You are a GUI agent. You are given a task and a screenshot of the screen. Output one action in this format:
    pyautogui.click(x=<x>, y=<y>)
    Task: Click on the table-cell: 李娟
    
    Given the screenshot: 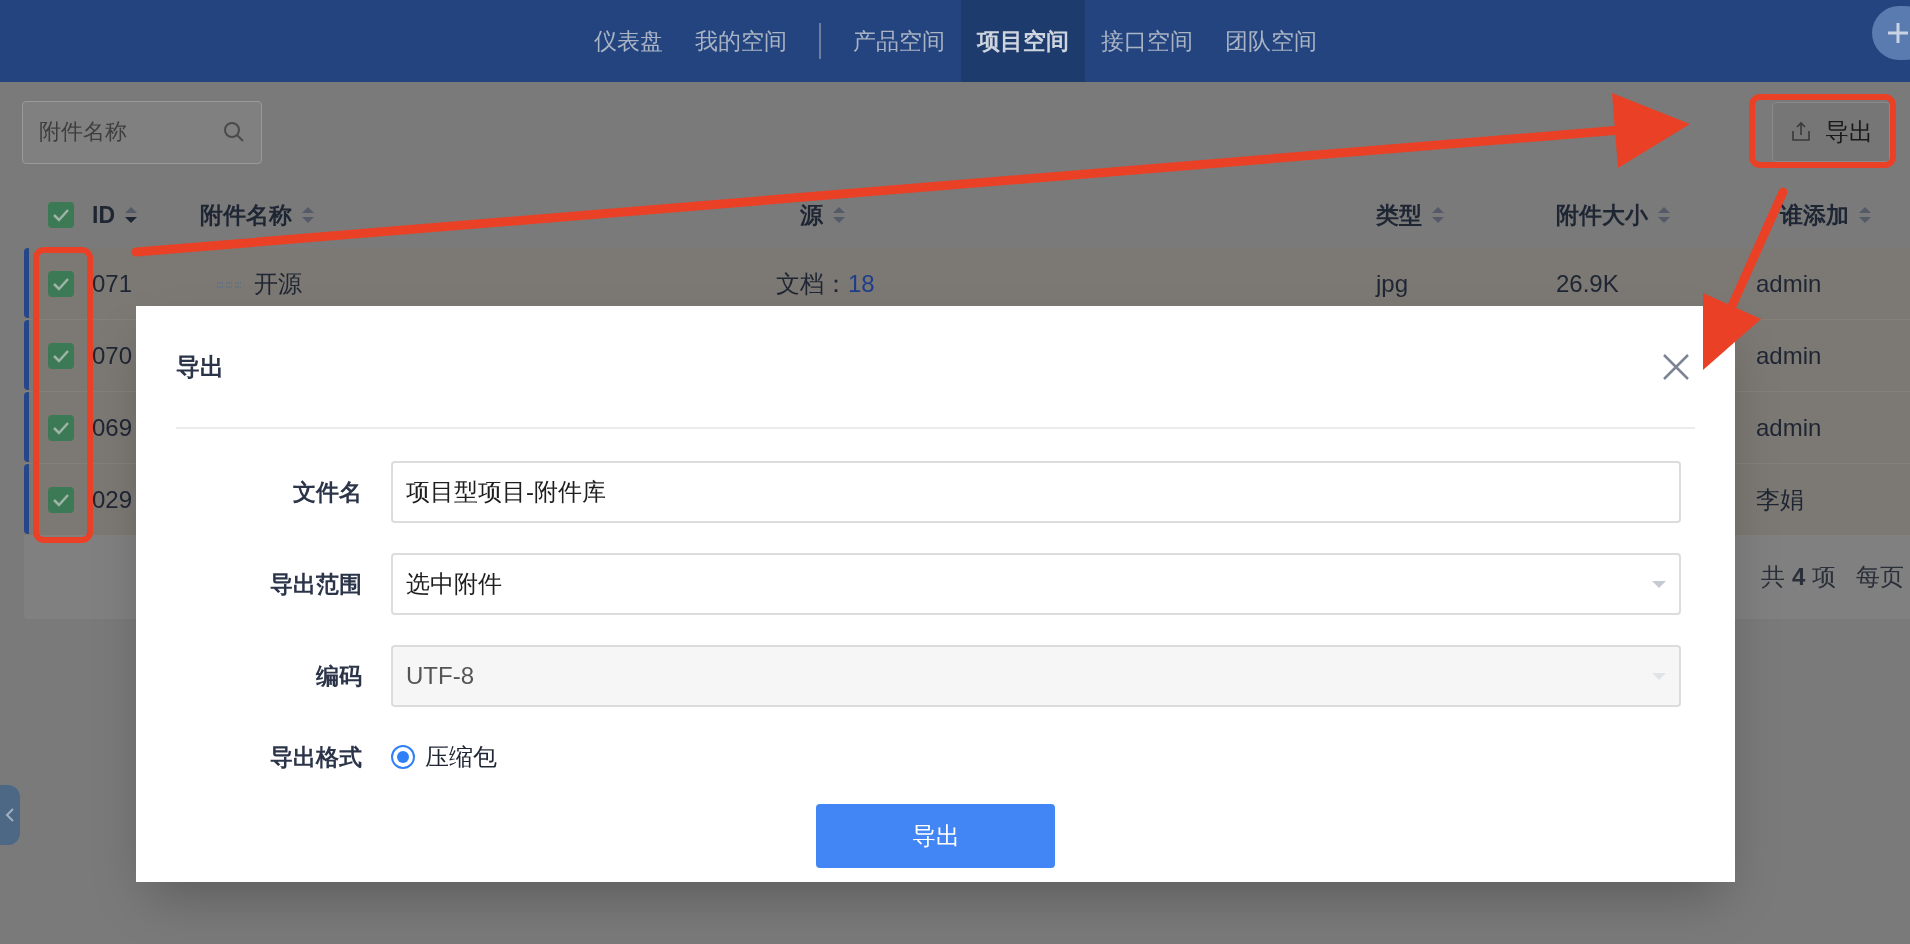 What is the action you would take?
    pyautogui.click(x=1780, y=499)
    